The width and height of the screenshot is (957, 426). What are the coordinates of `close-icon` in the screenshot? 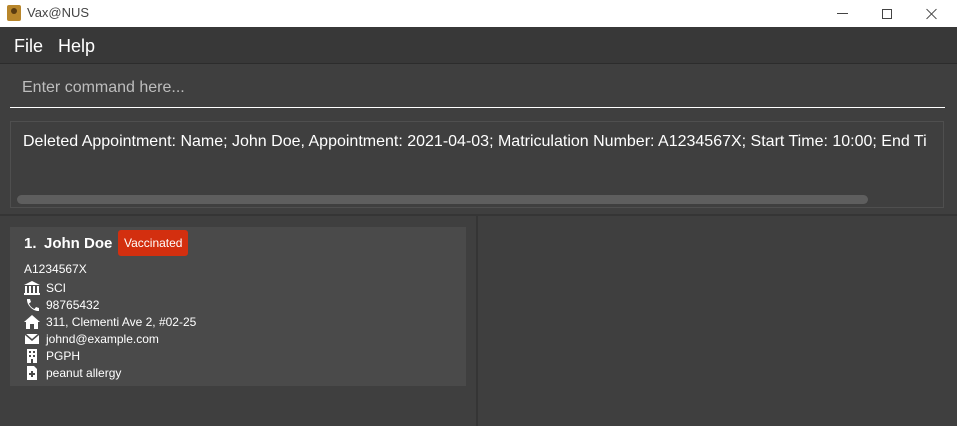 It's located at (932, 14).